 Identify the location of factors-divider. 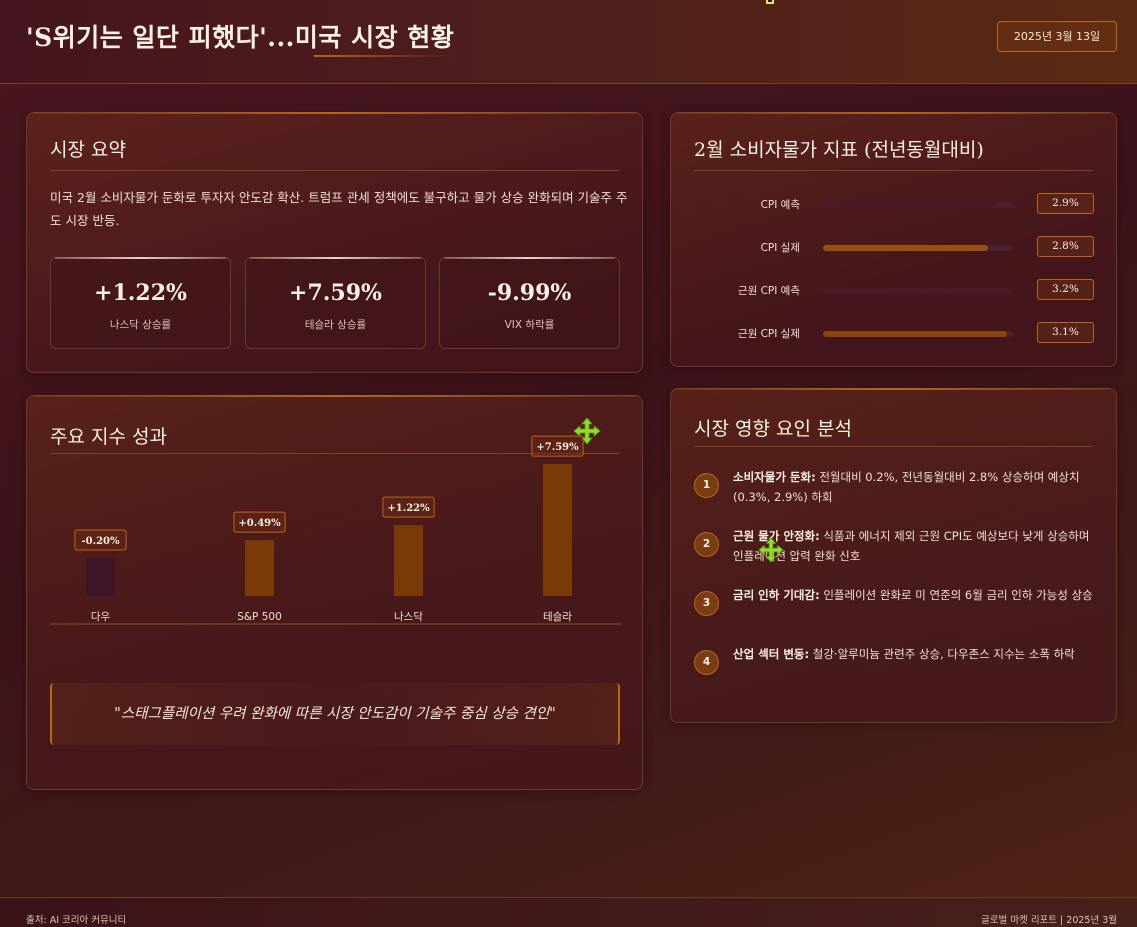
(893, 446).